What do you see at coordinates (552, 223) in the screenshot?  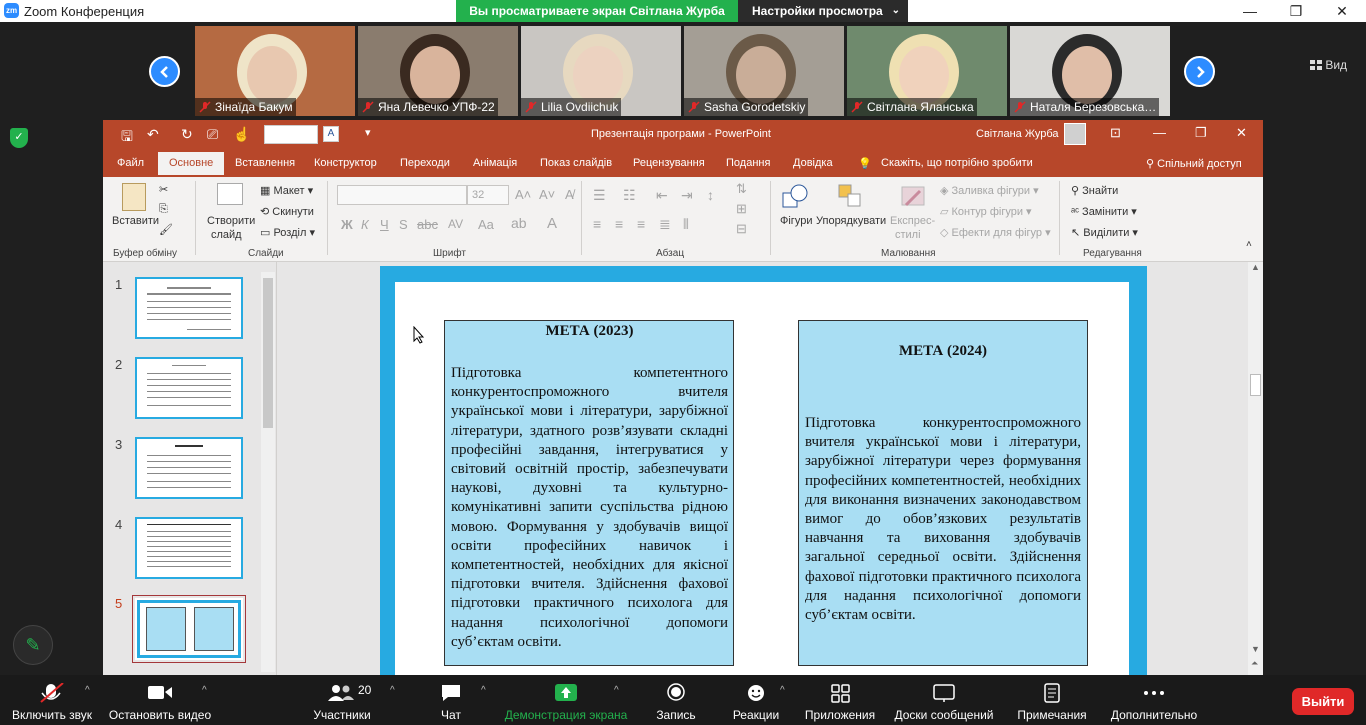 I see `font-color-icon: A` at bounding box center [552, 223].